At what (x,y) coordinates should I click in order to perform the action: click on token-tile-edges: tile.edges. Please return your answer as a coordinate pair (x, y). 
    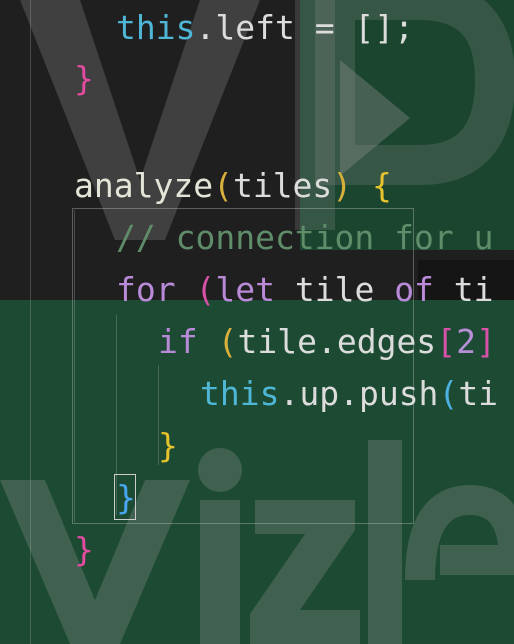
    Looking at the image, I should click on (337, 341).